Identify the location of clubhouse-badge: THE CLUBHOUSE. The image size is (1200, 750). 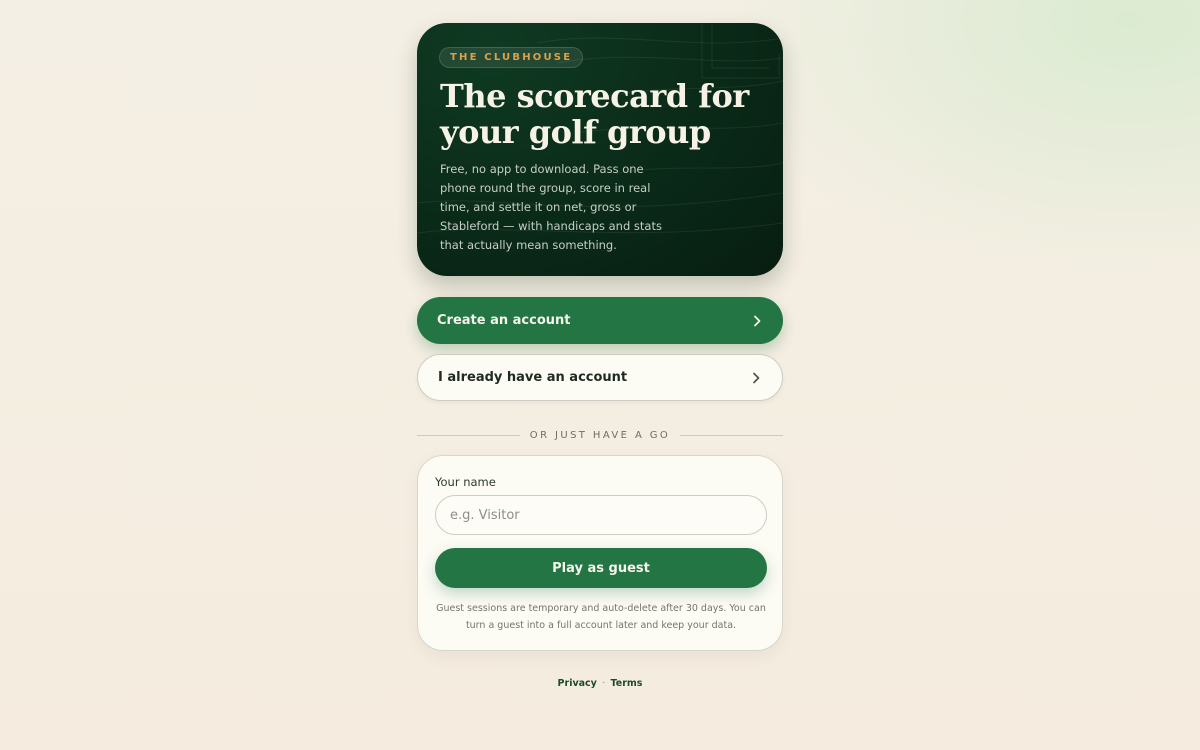
(511, 57).